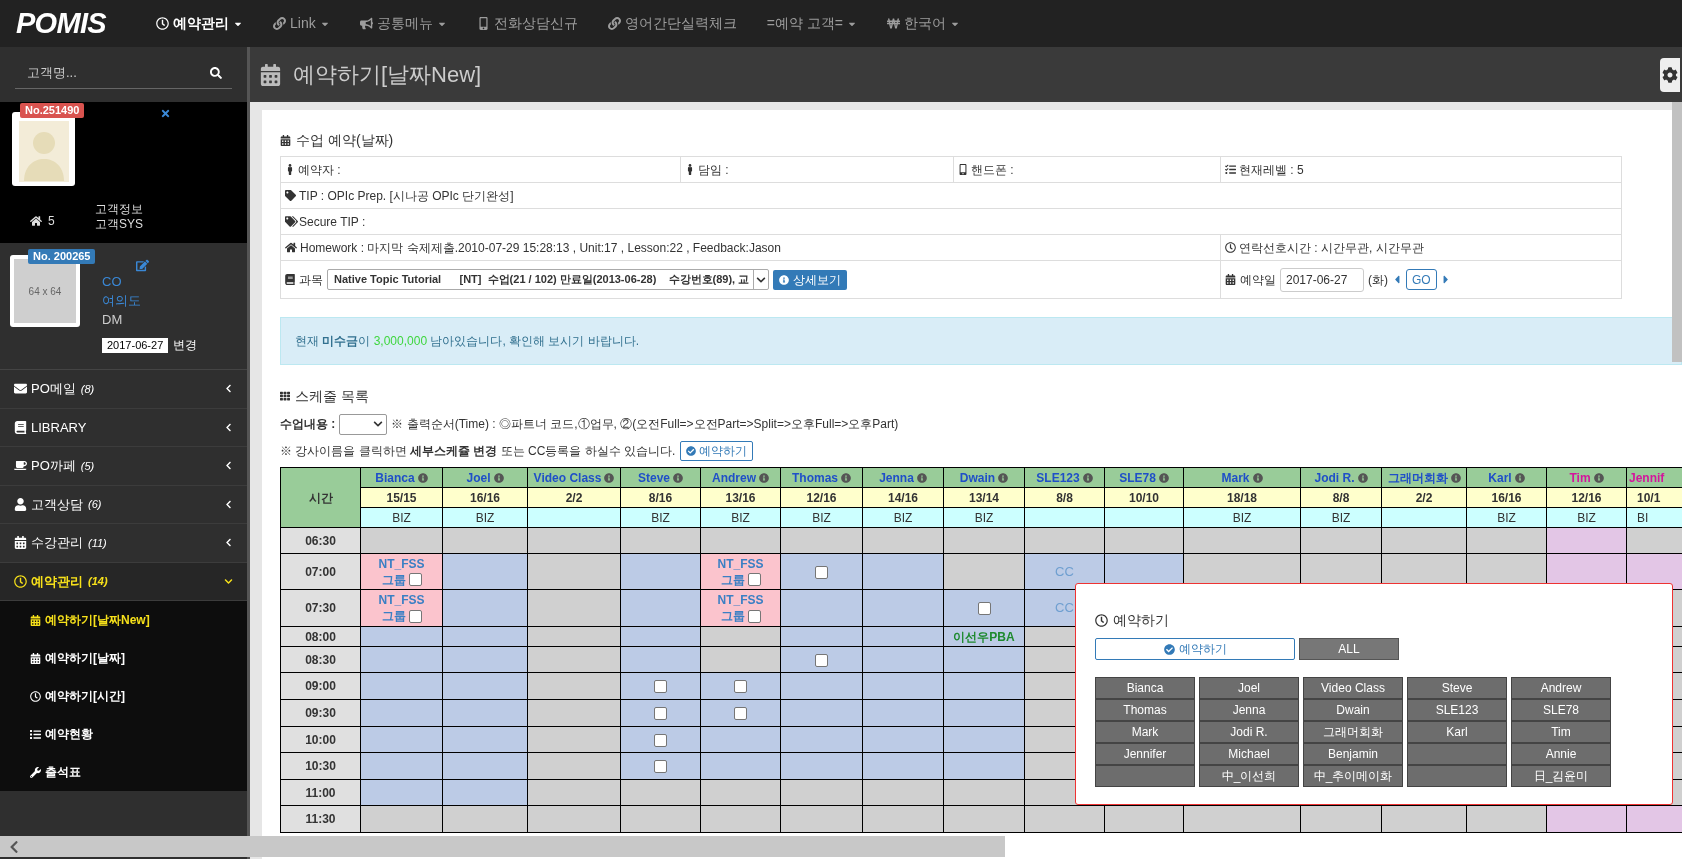  What do you see at coordinates (1249, 776) in the screenshot?
I see `teacher-button: 中_이선희` at bounding box center [1249, 776].